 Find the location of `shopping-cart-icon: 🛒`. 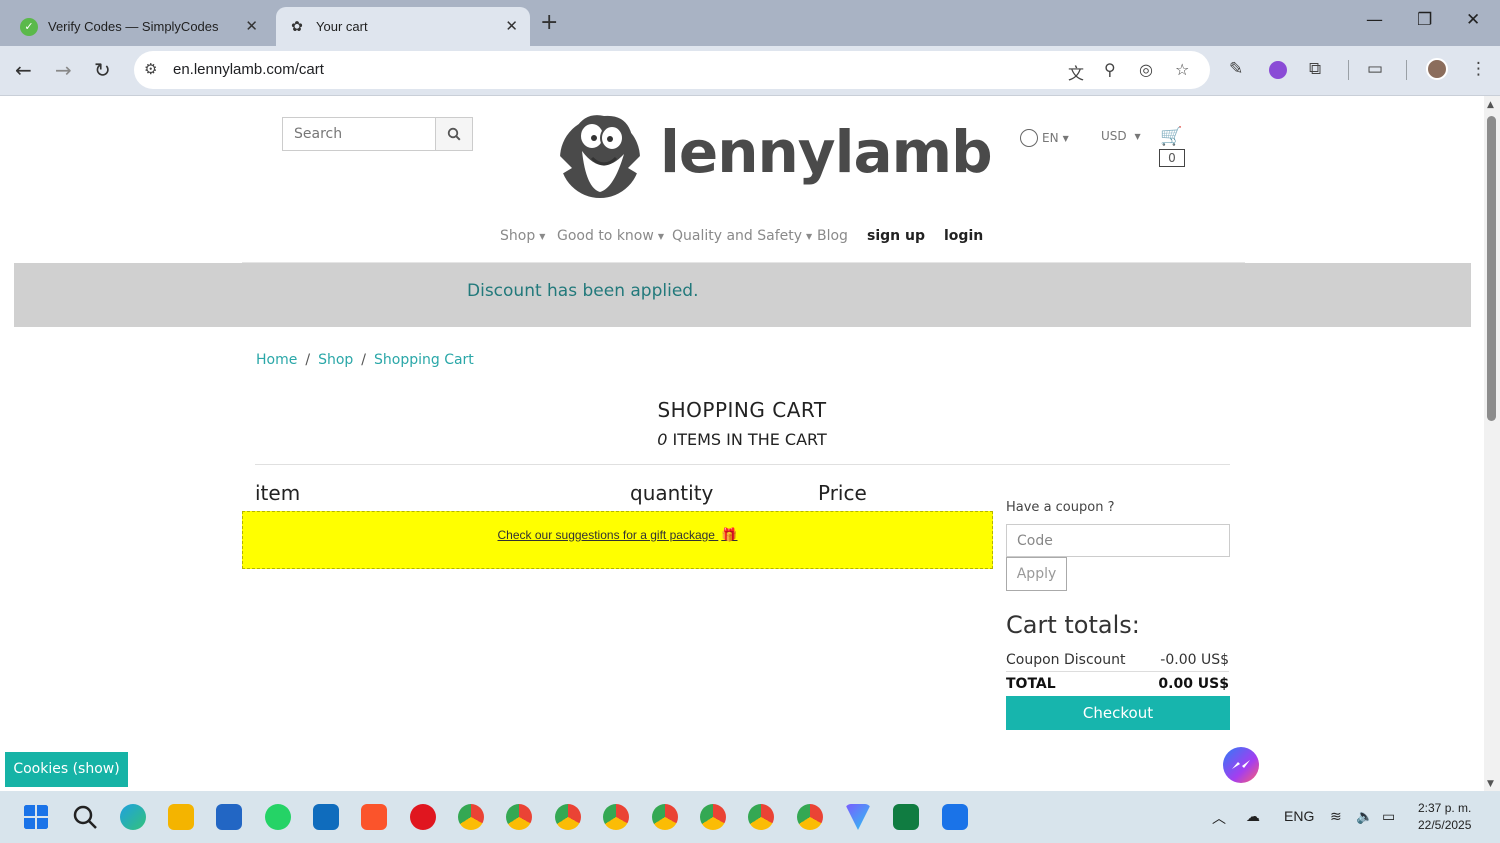

shopping-cart-icon: 🛒 is located at coordinates (1171, 136).